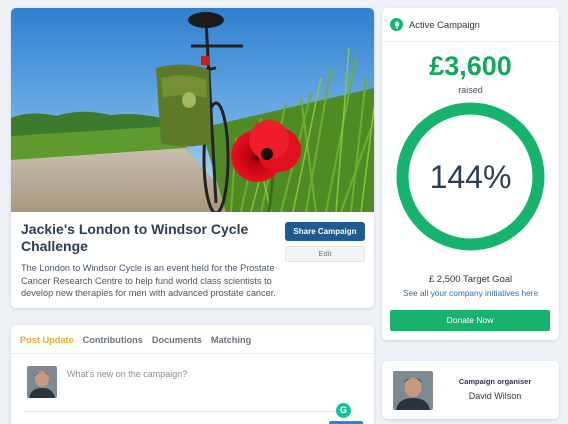 This screenshot has width=568, height=424. What do you see at coordinates (192, 353) in the screenshot?
I see `tabs-divider` at bounding box center [192, 353].